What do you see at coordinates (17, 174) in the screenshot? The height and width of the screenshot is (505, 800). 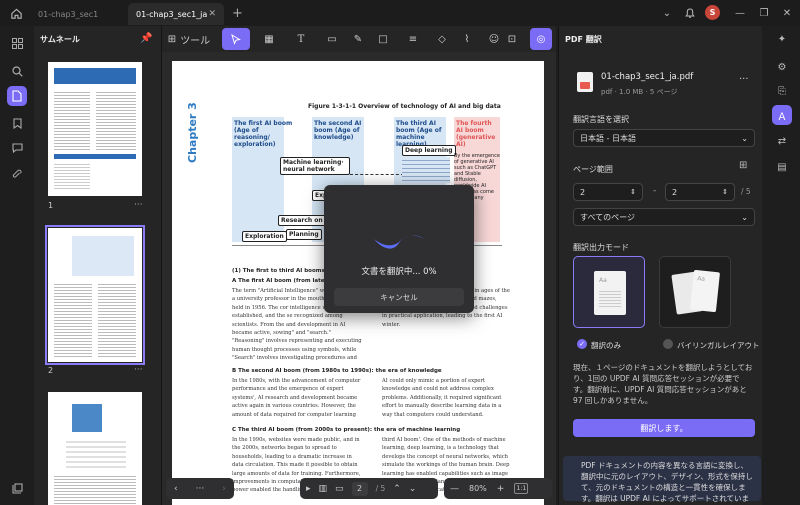 I see `attachment-icon` at bounding box center [17, 174].